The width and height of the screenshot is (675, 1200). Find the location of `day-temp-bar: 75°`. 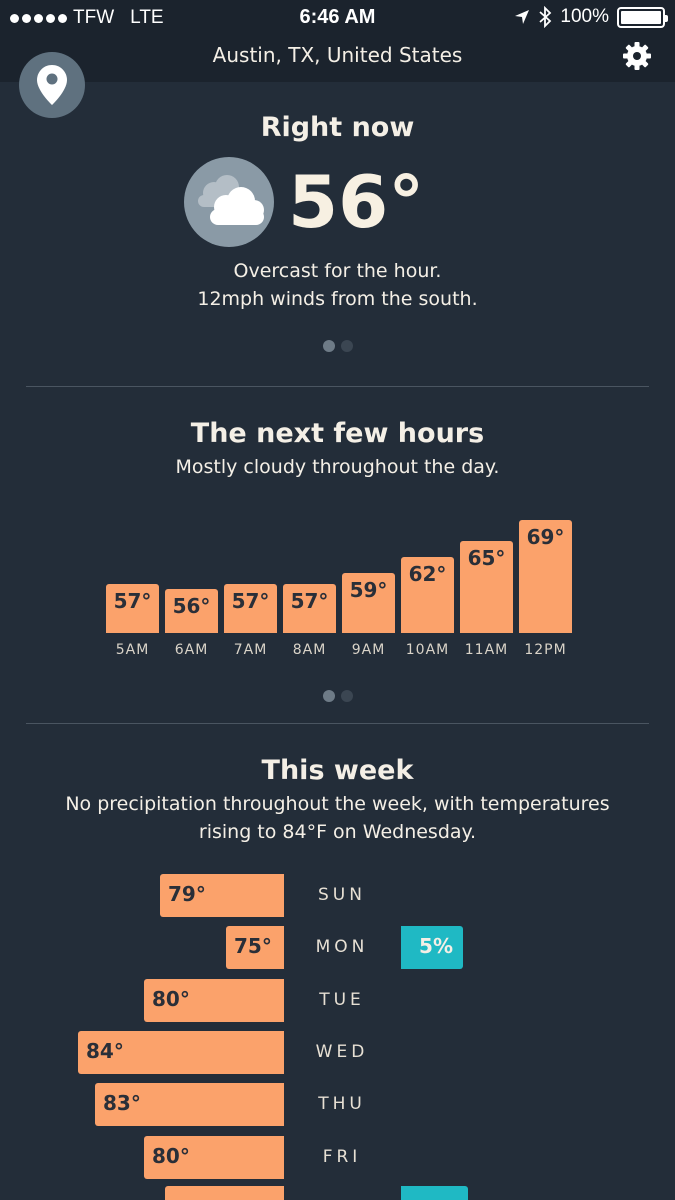

day-temp-bar: 75° is located at coordinates (255, 947).